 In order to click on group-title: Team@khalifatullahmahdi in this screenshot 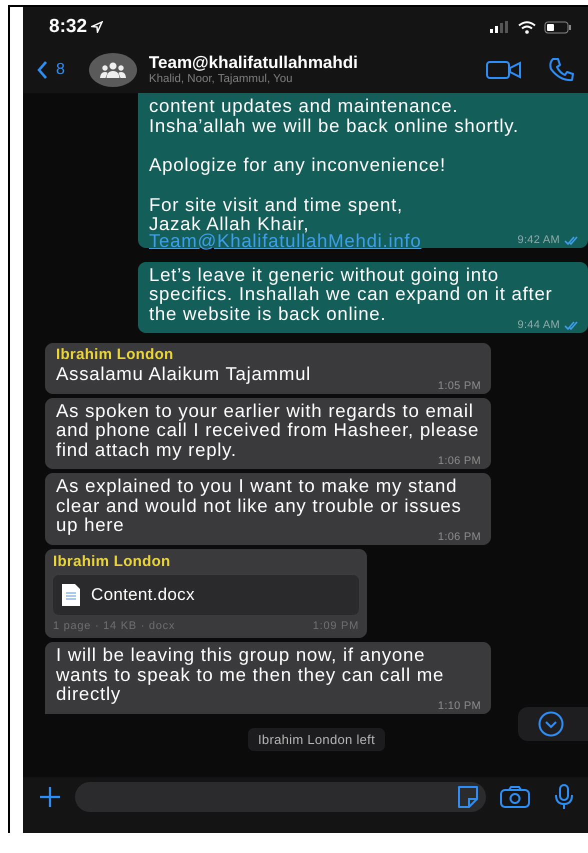, I will do `click(253, 64)`.